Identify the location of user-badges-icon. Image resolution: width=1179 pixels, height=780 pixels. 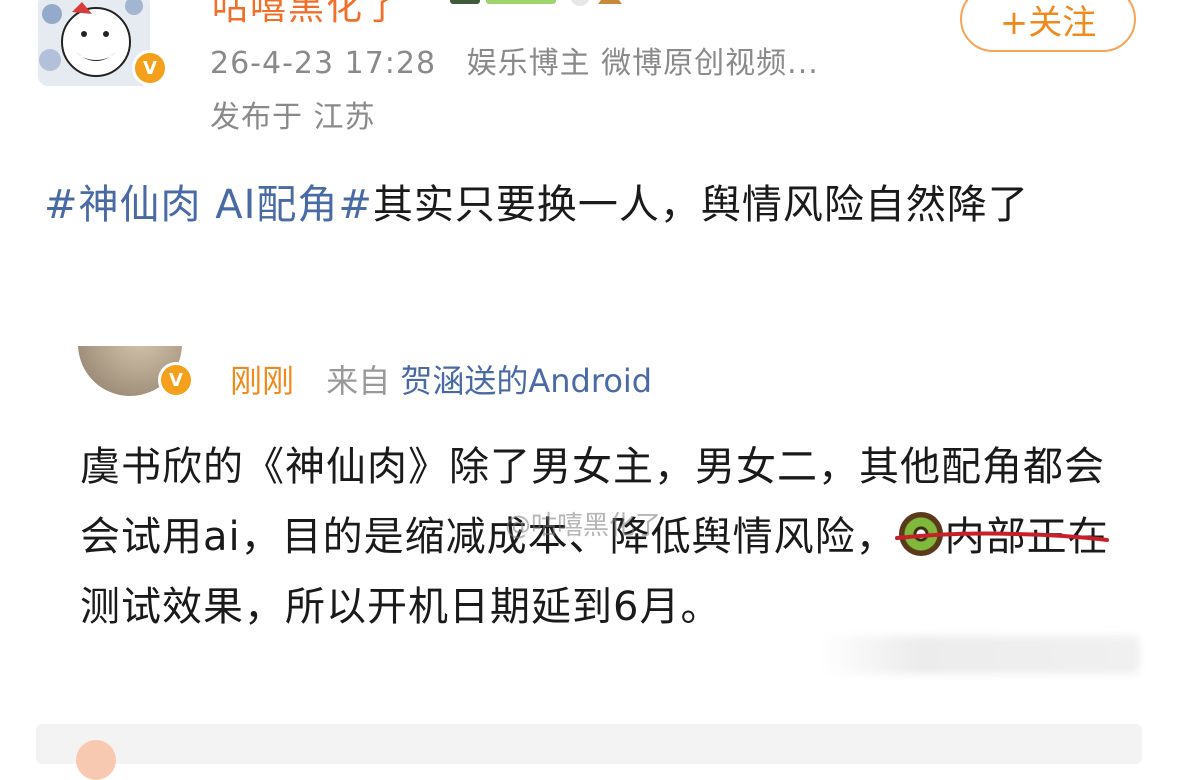
(536, 3).